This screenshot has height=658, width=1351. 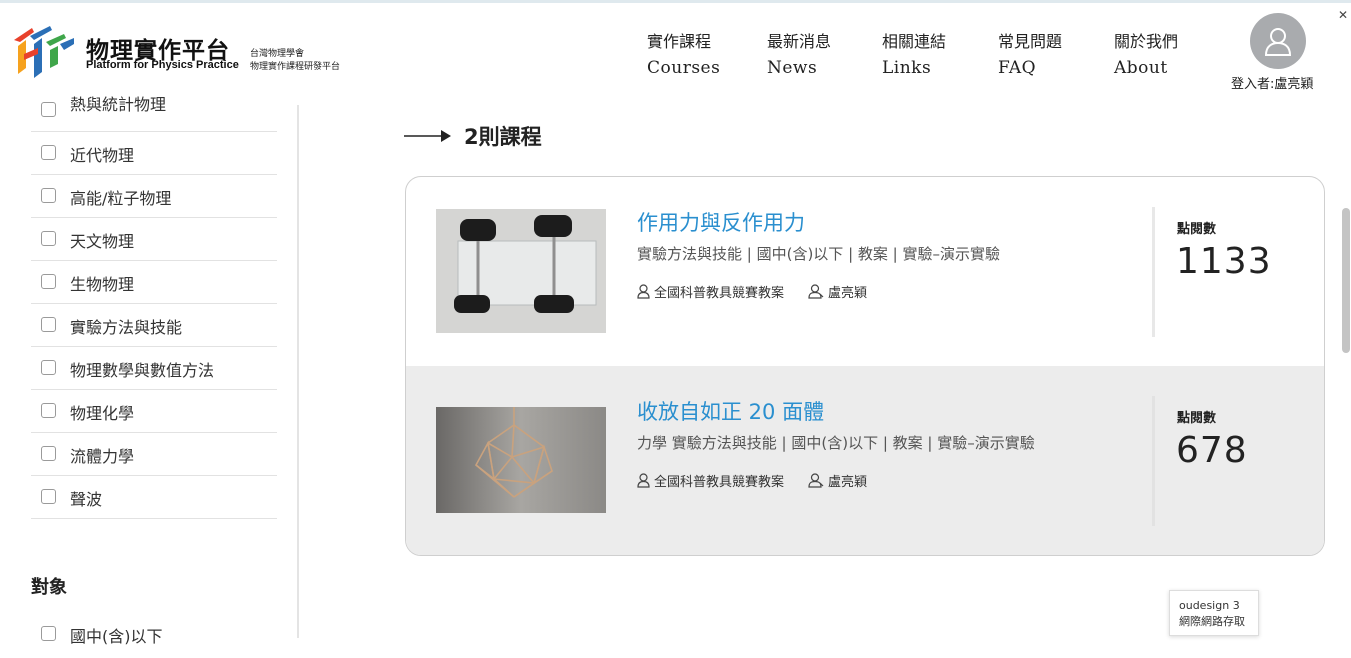 I want to click on audience-section-title: 對象, so click(x=49, y=587).